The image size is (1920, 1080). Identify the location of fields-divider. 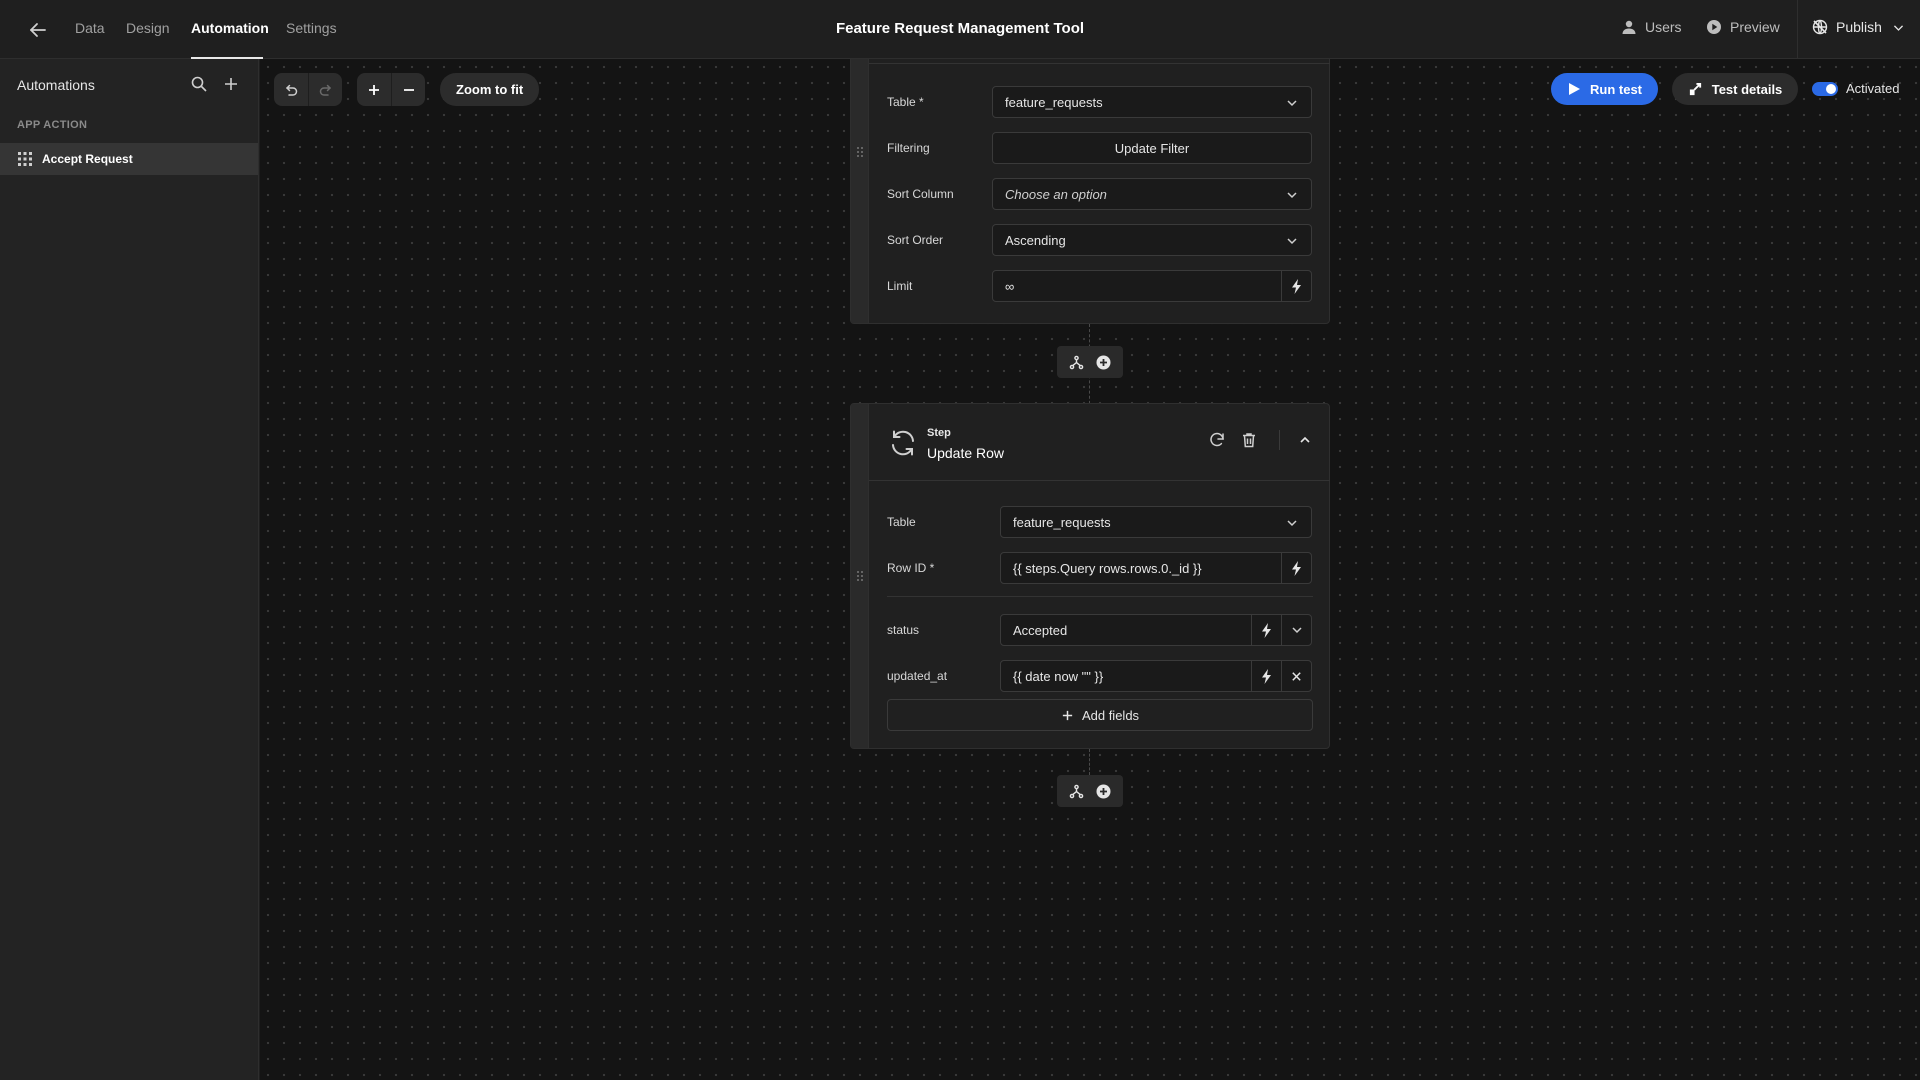
(1100, 596).